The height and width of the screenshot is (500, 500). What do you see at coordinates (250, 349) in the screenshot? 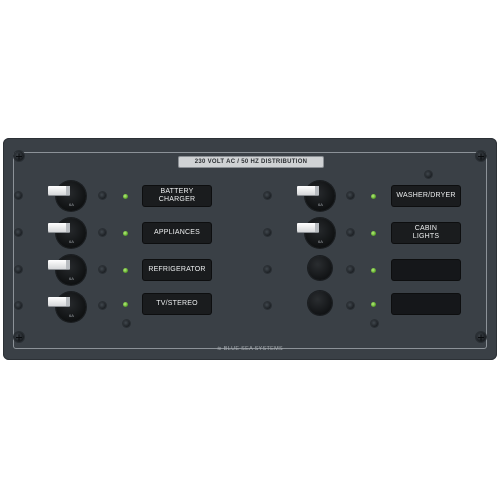
I see `brand-logo: ≋ BLUE SEA SYSTEMS` at bounding box center [250, 349].